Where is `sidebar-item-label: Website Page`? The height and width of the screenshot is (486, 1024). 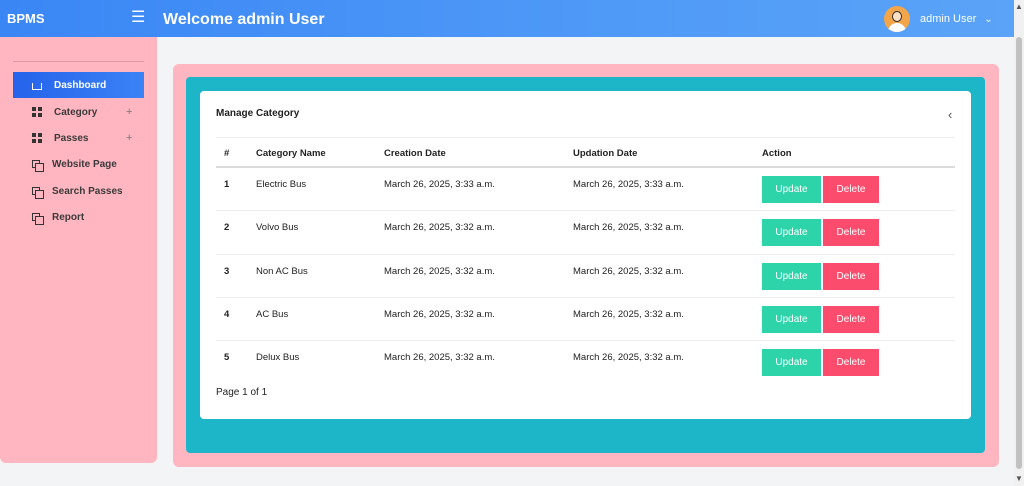
sidebar-item-label: Website Page is located at coordinates (84, 164).